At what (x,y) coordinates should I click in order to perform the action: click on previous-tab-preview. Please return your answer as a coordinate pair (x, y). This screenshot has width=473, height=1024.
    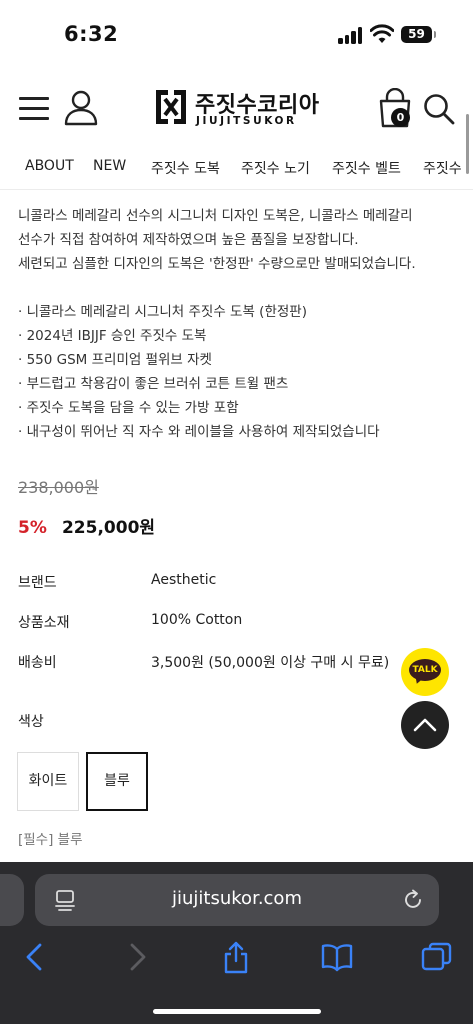
    Looking at the image, I should click on (12, 900).